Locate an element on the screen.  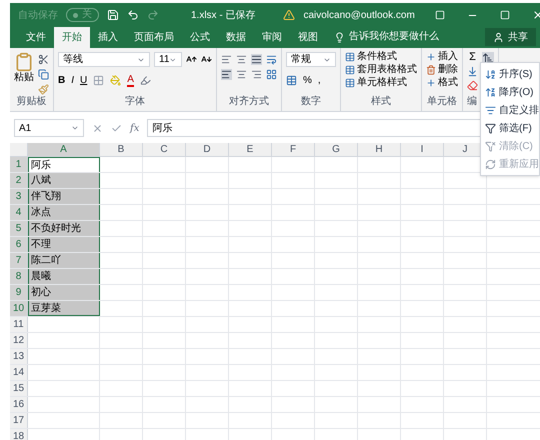
lightbulb-icon is located at coordinates (339, 37).